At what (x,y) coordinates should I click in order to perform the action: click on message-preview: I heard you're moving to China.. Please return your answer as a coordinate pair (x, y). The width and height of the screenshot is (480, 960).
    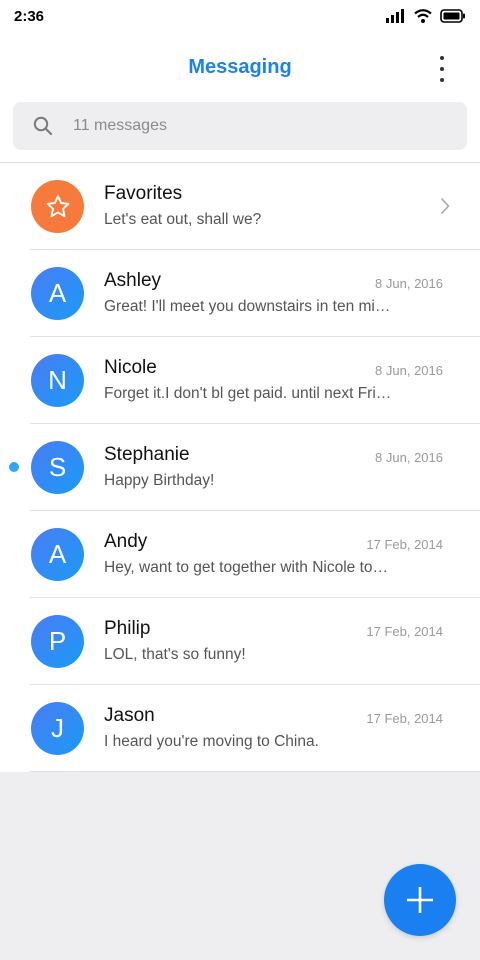
    Looking at the image, I should click on (211, 741).